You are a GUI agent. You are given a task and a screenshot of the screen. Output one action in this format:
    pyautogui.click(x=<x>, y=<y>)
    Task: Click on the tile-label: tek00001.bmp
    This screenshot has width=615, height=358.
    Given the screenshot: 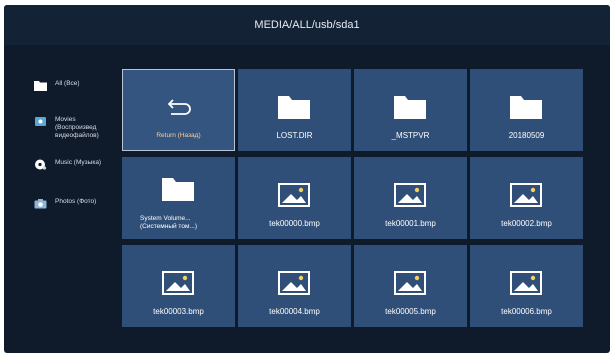 What is the action you would take?
    pyautogui.click(x=410, y=223)
    